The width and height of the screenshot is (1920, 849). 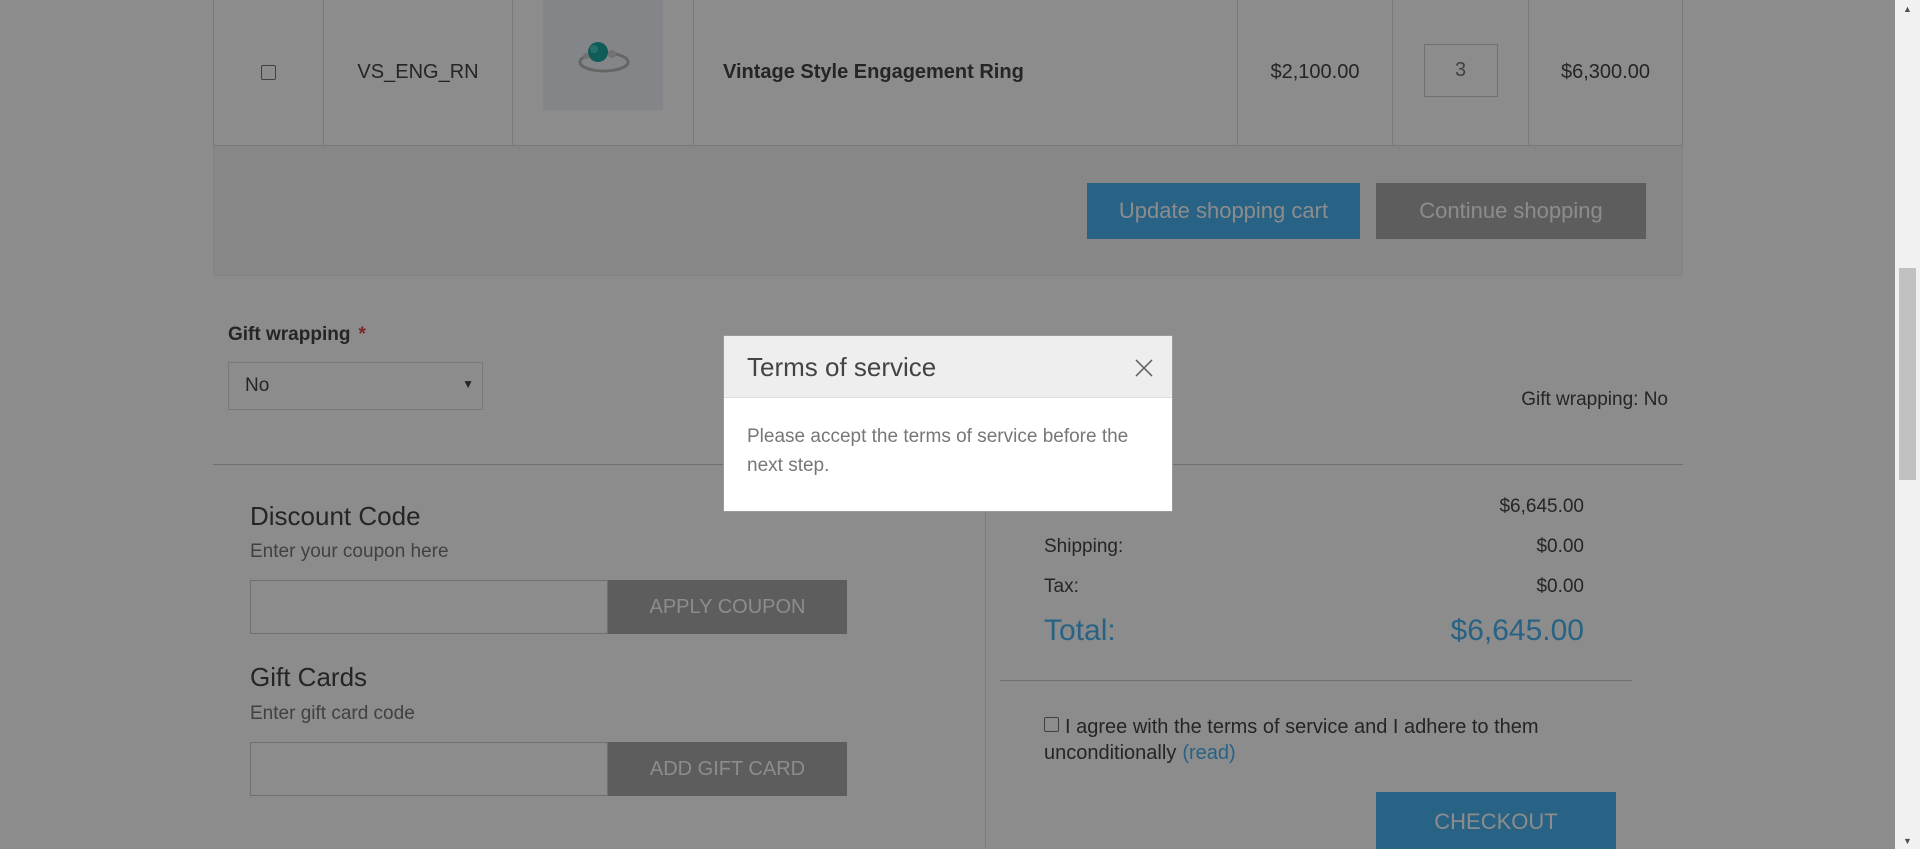 I want to click on scrollbar-thumb, so click(x=1907, y=374).